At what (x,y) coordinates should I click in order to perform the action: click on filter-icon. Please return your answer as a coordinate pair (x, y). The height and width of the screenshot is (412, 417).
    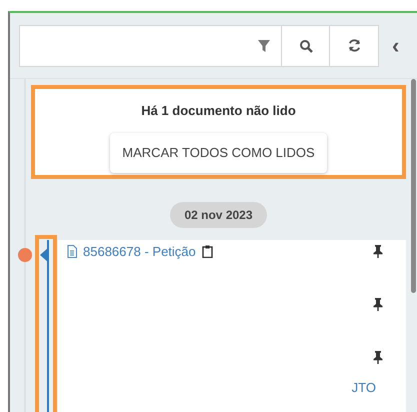
    Looking at the image, I should click on (264, 45).